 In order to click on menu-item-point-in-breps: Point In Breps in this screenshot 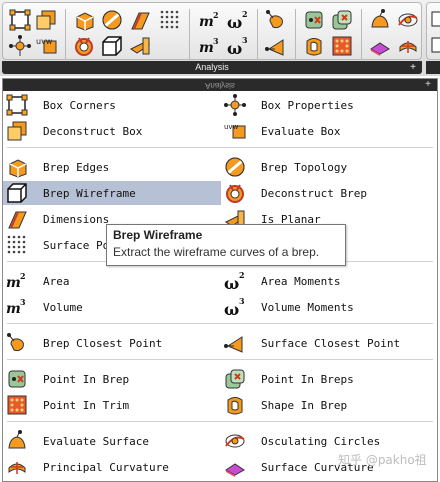, I will do `click(328, 379)`.